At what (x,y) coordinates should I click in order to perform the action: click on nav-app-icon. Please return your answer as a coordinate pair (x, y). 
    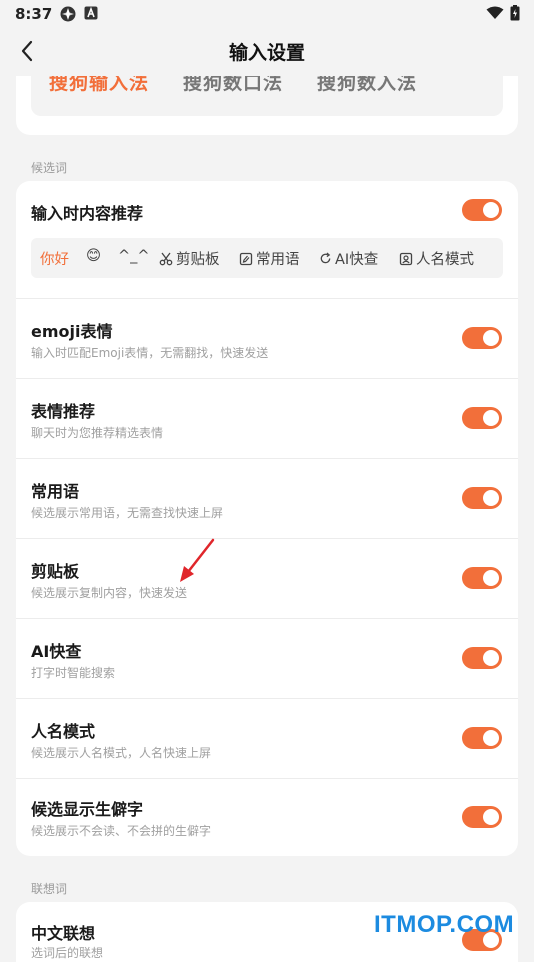
    Looking at the image, I should click on (68, 14).